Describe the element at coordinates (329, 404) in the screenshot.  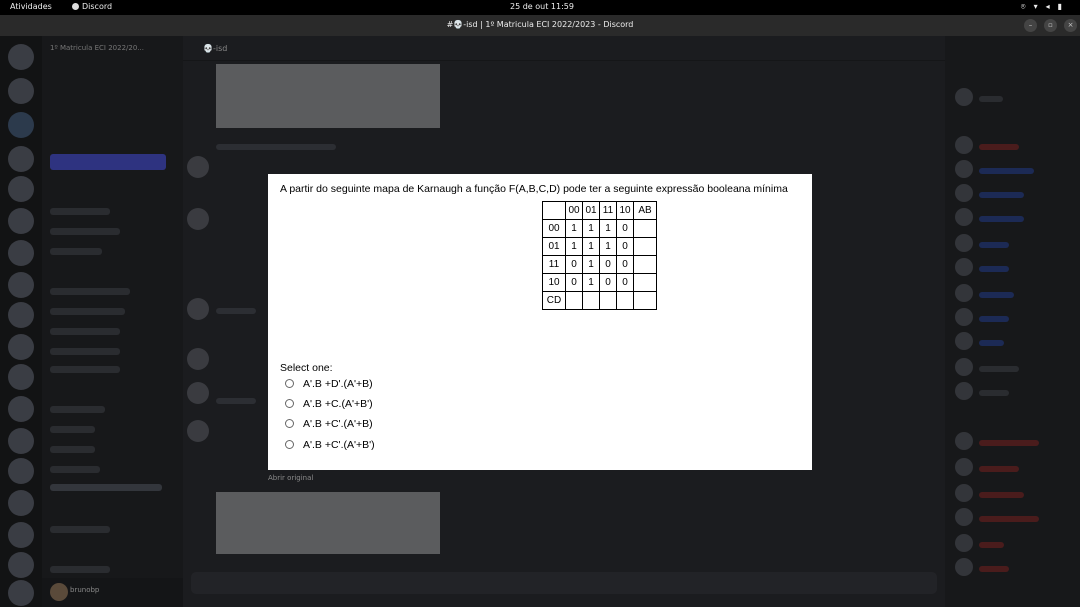
I see `answer-option: A'.B +C.(A'+B')` at that location.